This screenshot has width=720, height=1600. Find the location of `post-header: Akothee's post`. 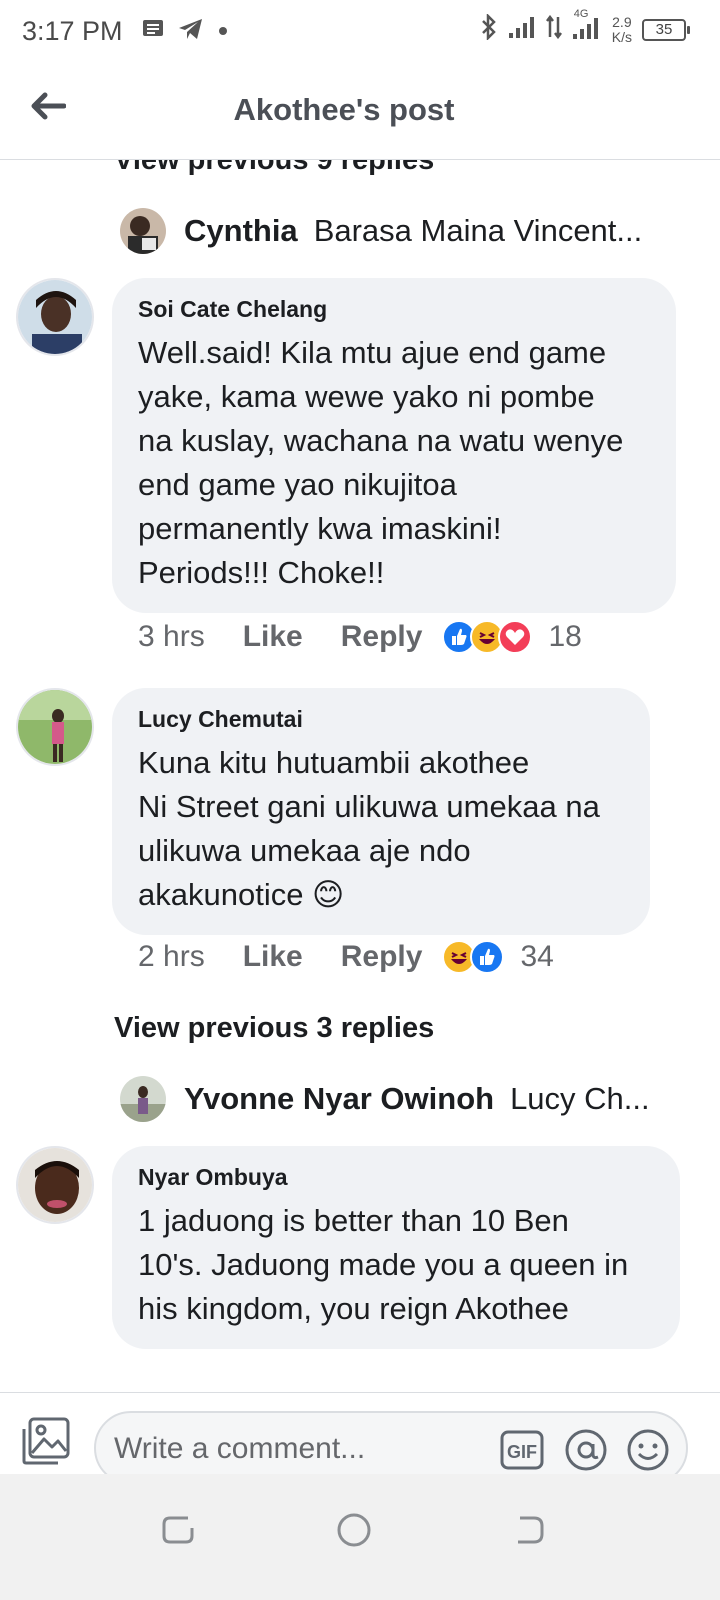

post-header: Akothee's post is located at coordinates (360, 112).